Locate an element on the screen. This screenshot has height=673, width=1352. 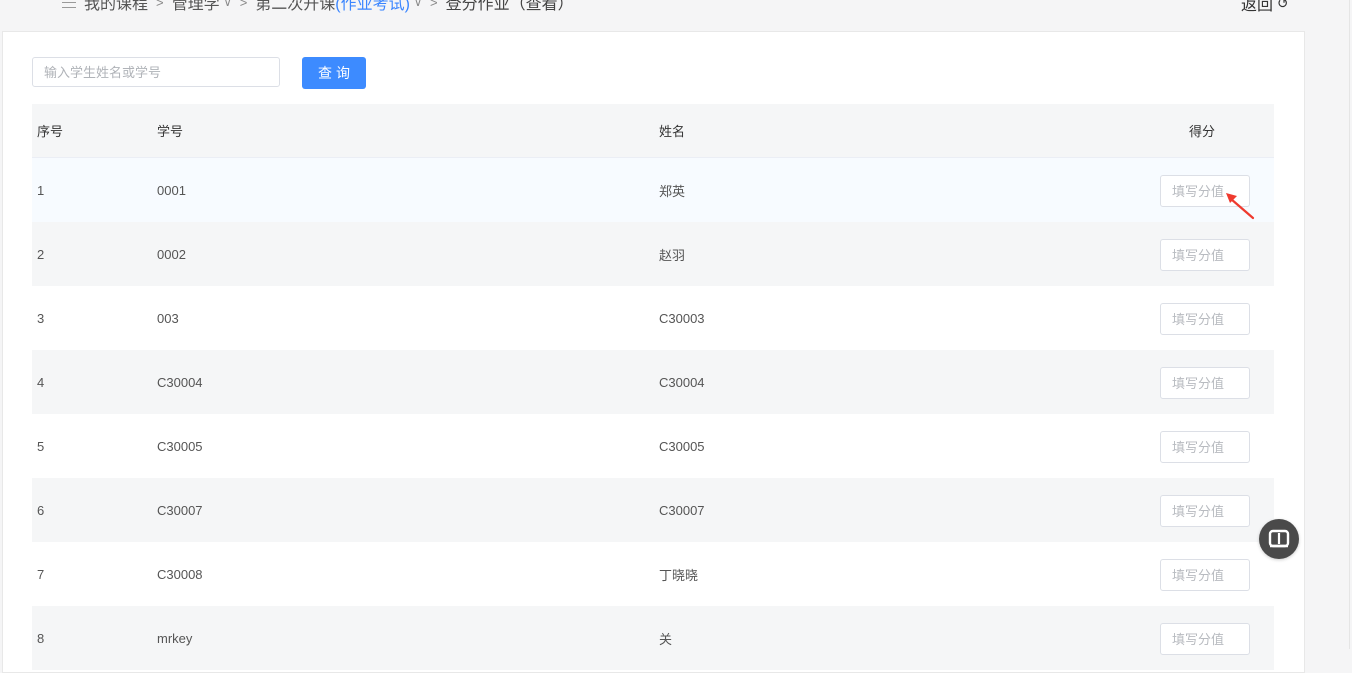
search-input is located at coordinates (156, 72).